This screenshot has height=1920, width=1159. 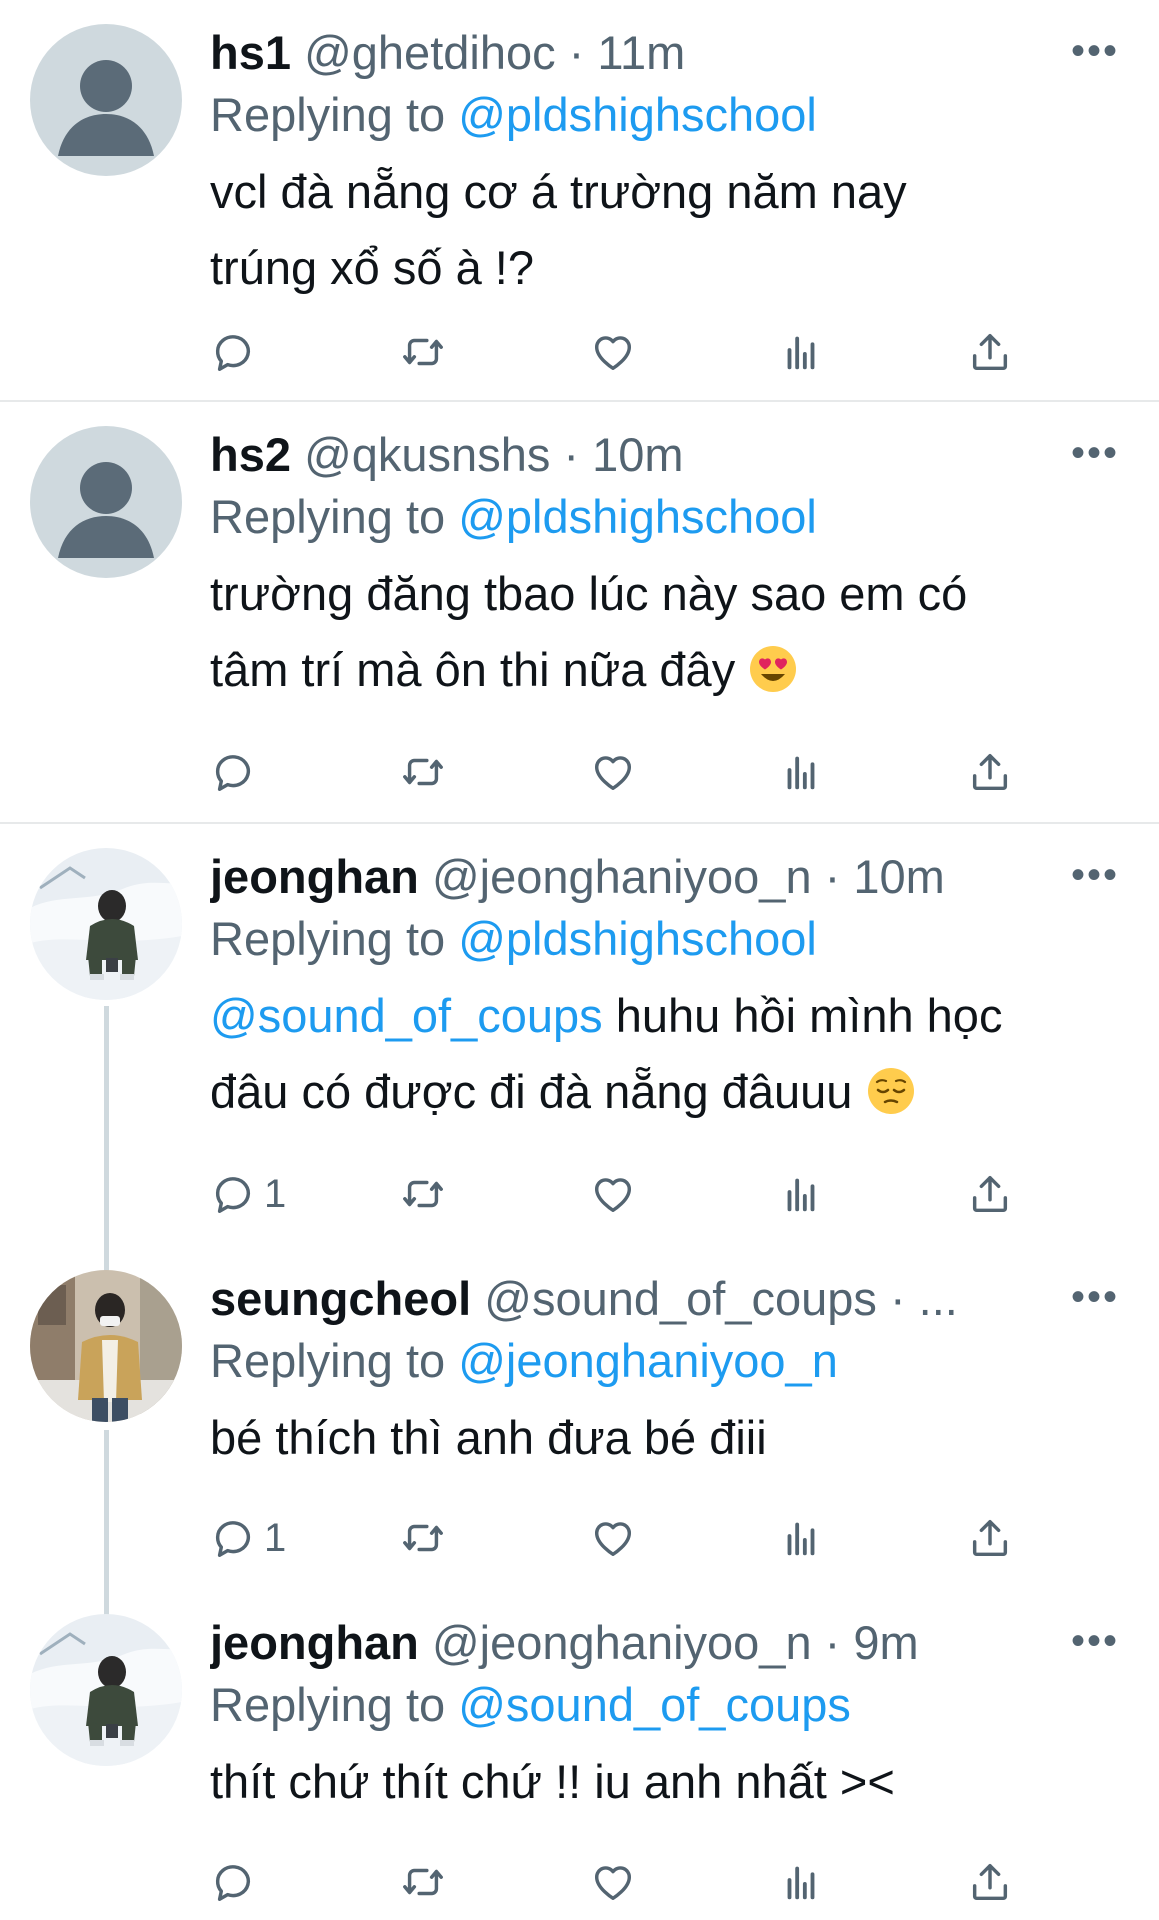 I want to click on default-avatar-icon, so click(x=106, y=100).